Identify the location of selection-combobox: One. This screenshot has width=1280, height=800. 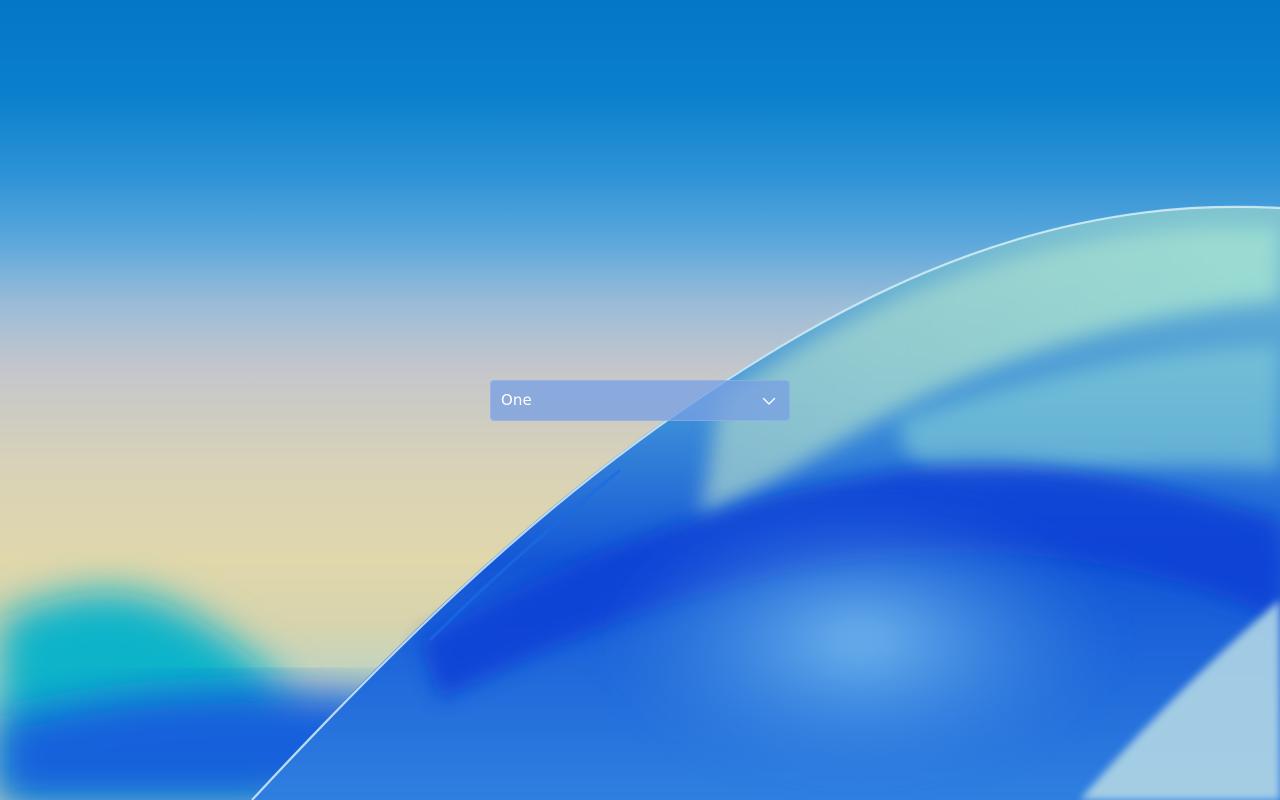
(640, 400).